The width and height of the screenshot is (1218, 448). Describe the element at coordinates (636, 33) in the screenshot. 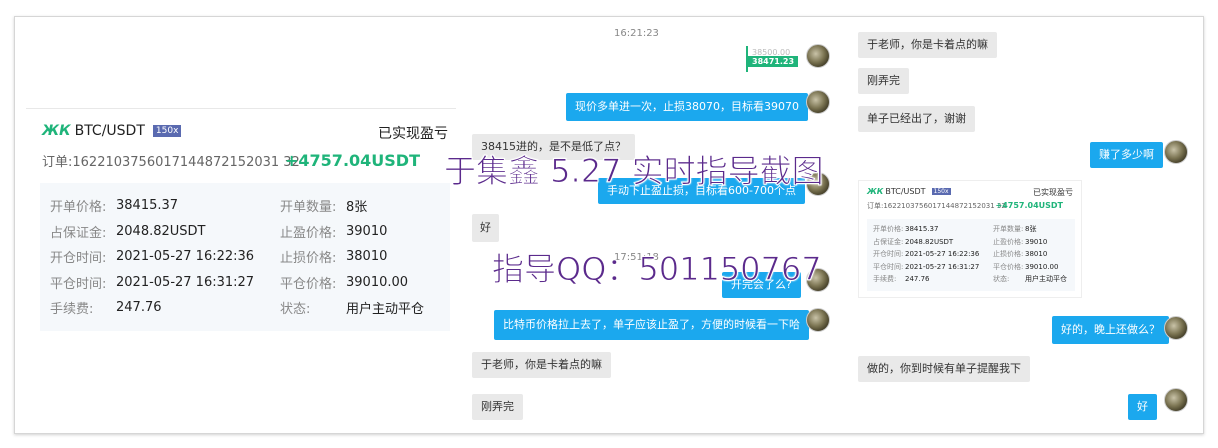

I see `chat-timestamp: 16:21:23` at that location.